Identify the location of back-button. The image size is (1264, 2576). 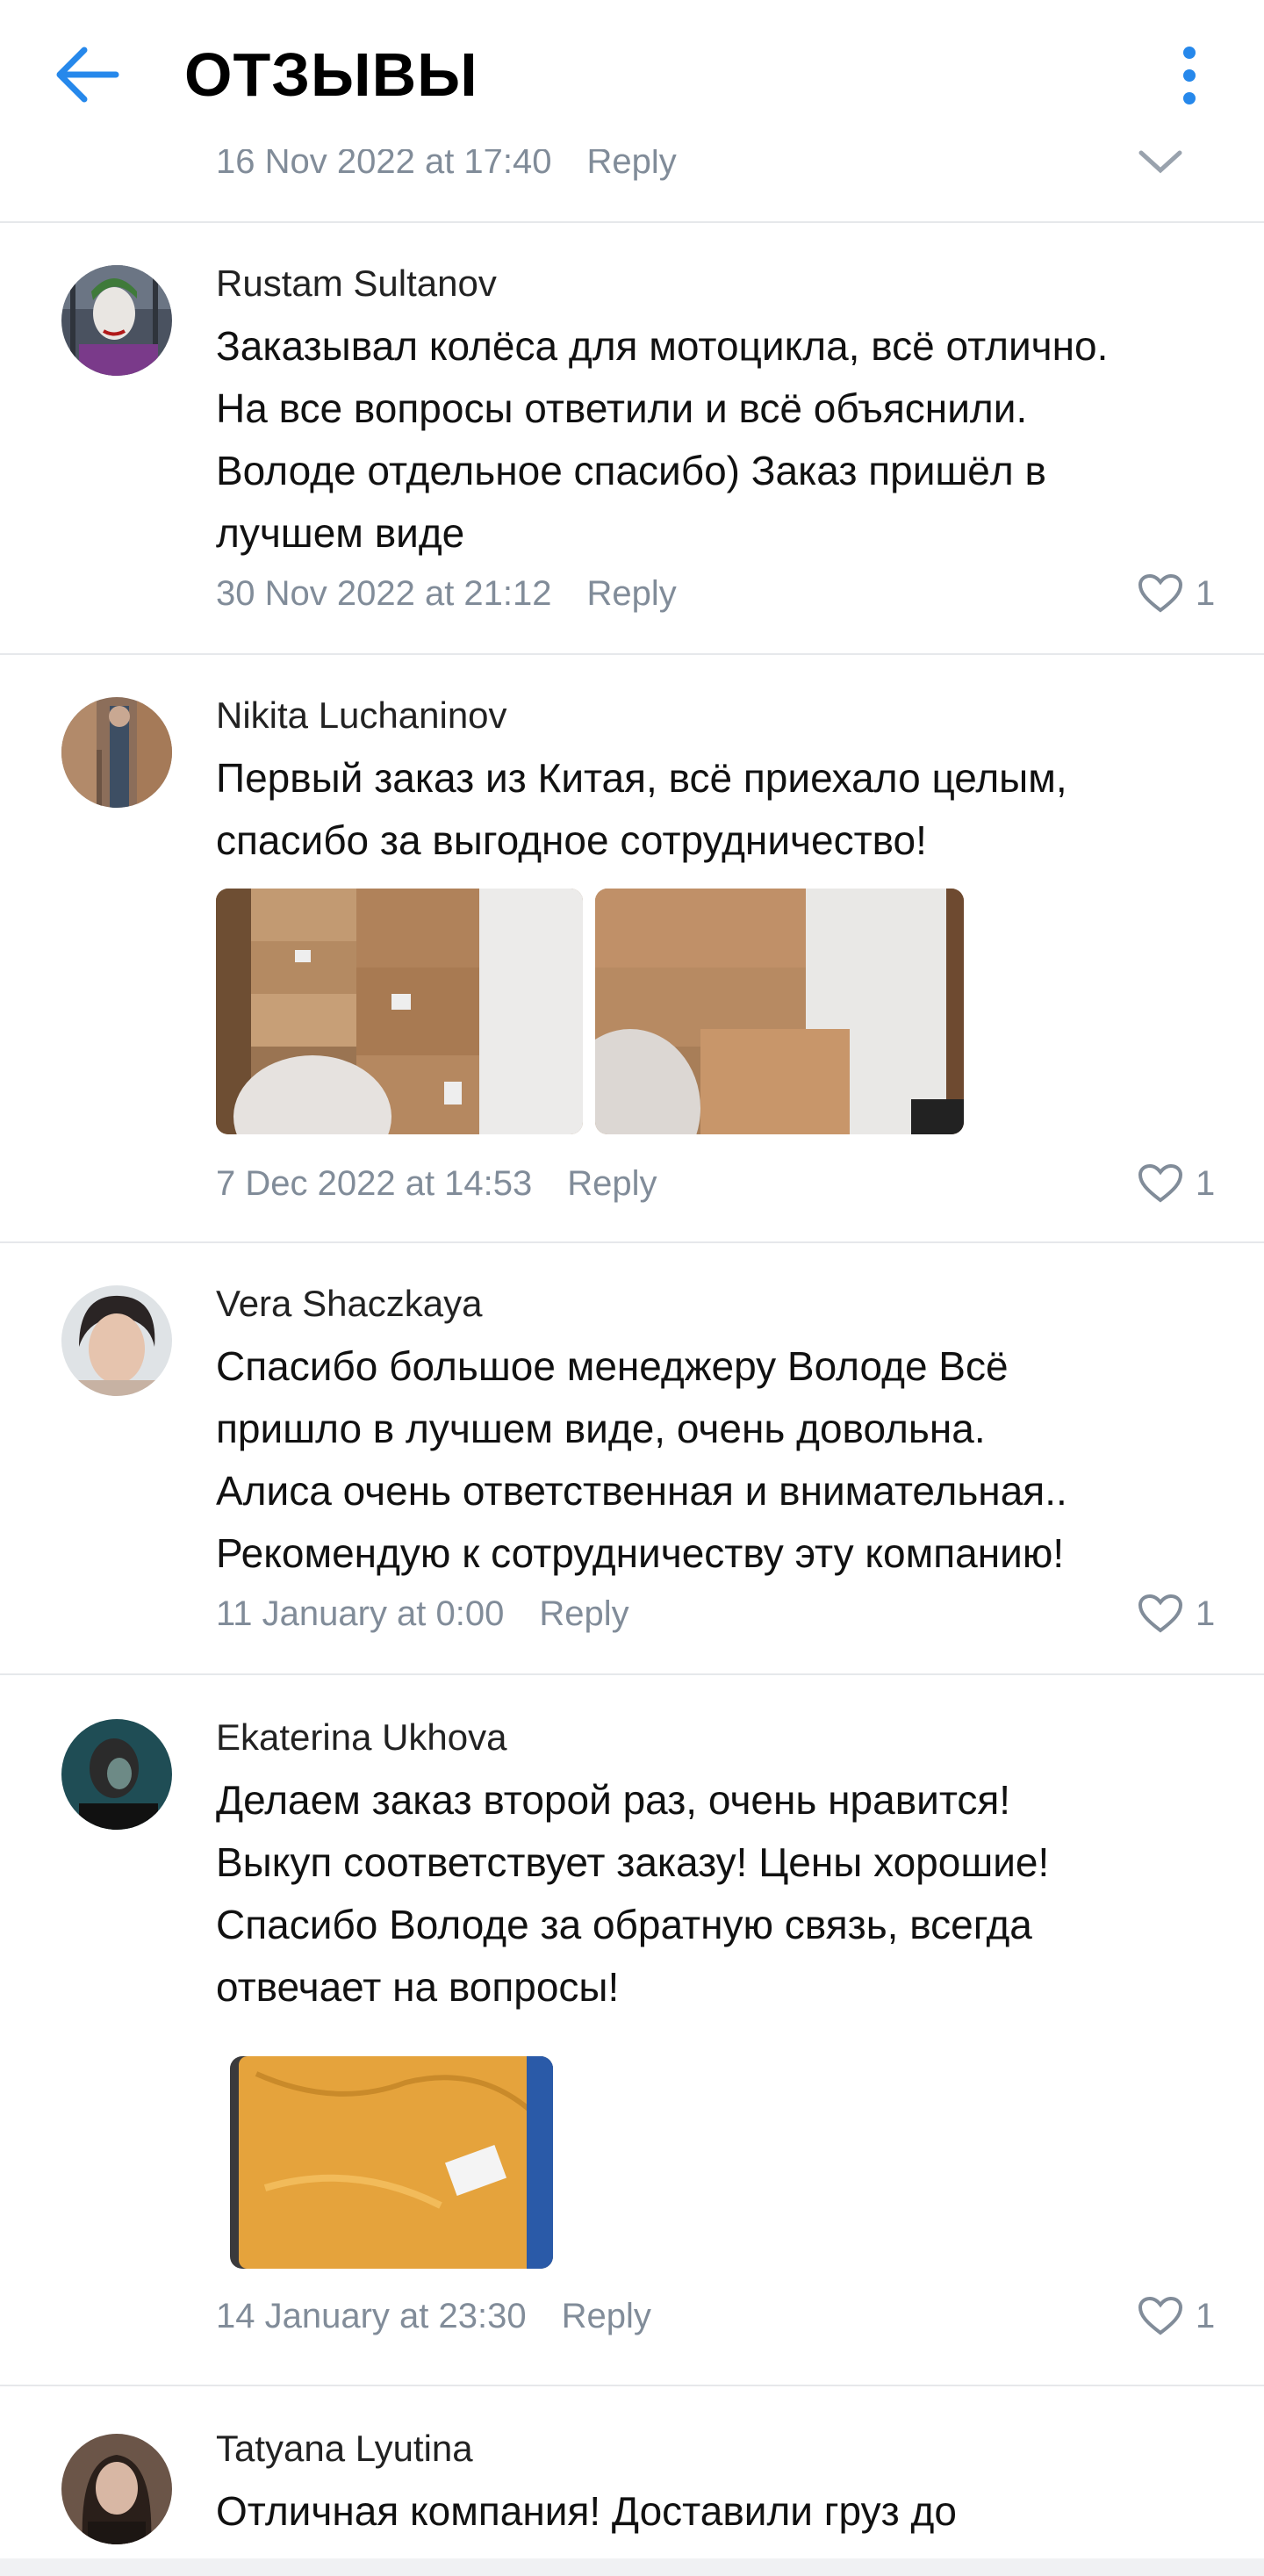
(88, 74).